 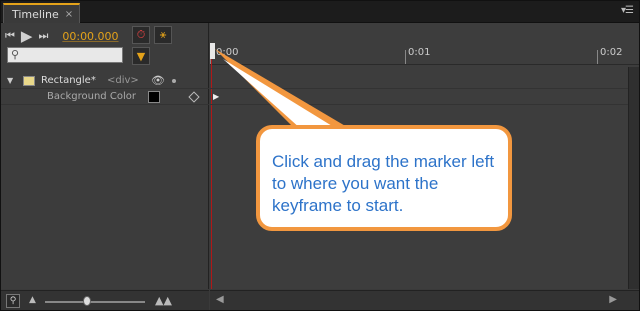 I want to click on property-track, so click(x=424, y=97).